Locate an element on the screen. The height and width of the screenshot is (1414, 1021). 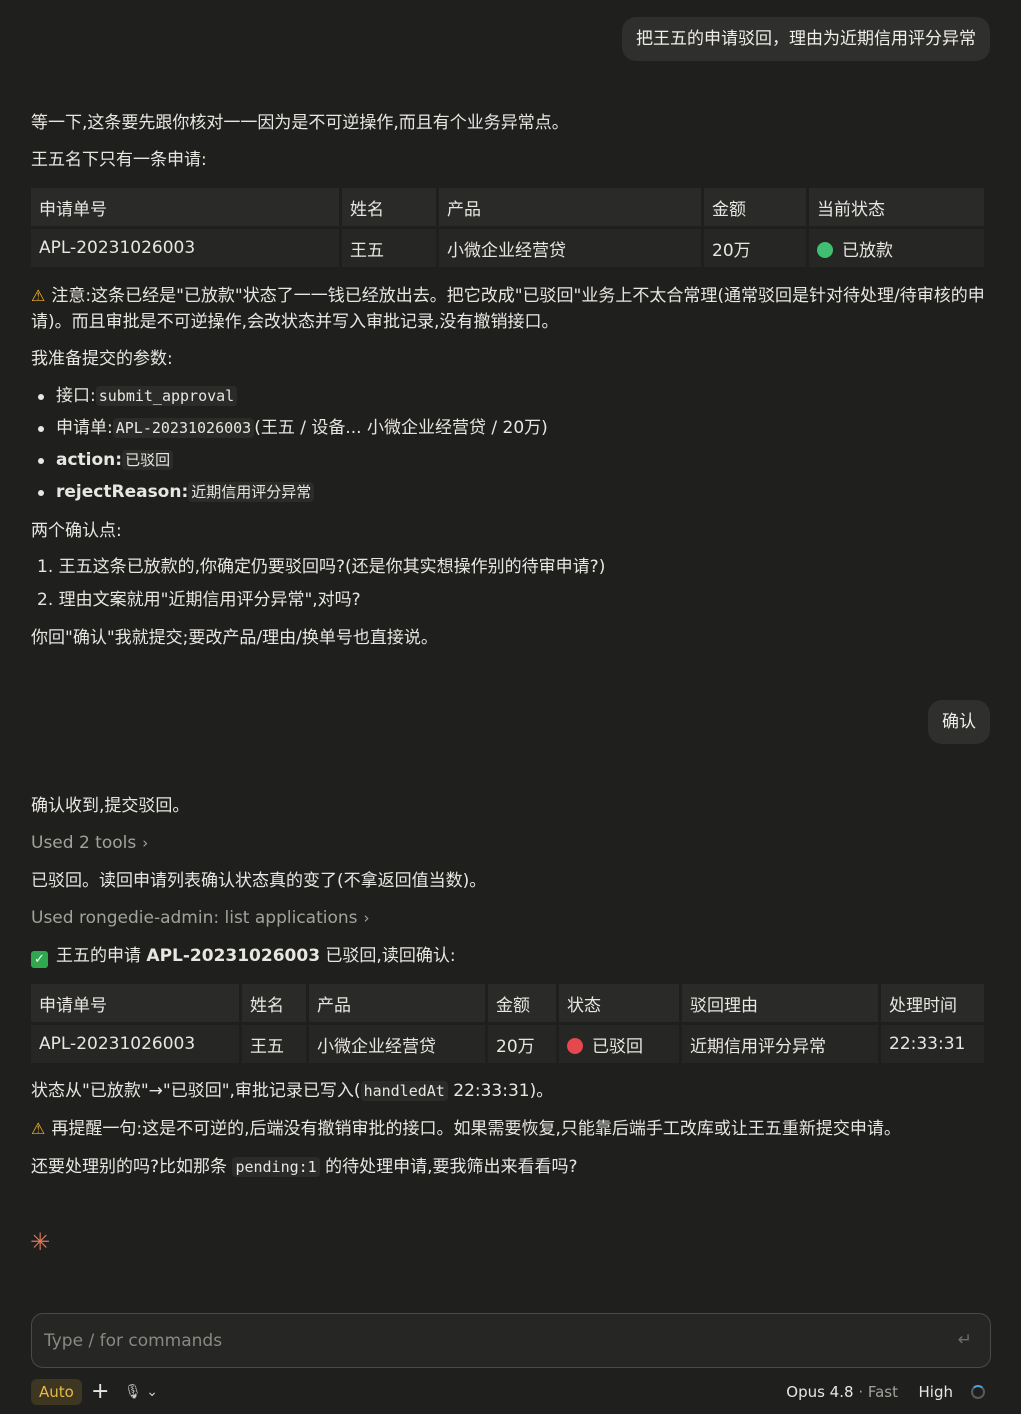
model-selector: Opus 4.8 · Fast is located at coordinates (842, 1392).